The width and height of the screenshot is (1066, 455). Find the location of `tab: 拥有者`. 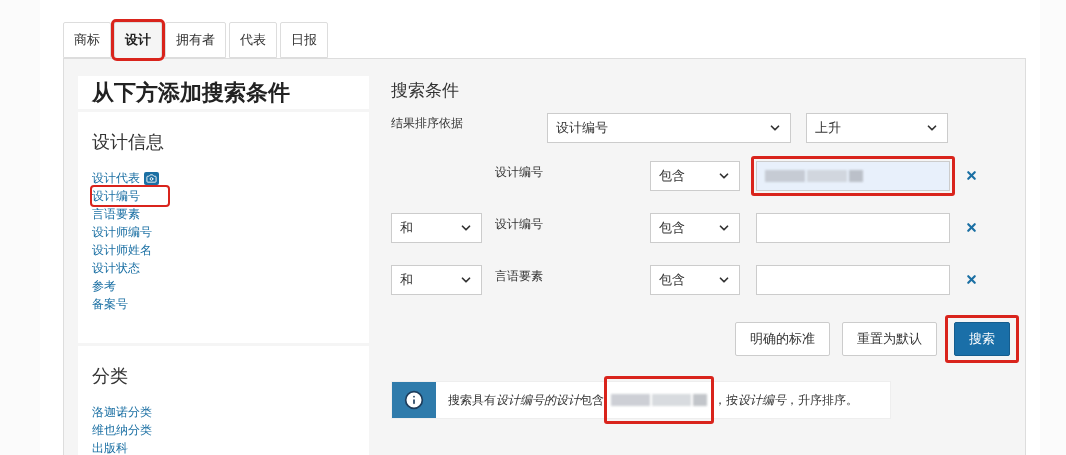

tab: 拥有者 is located at coordinates (195, 40).